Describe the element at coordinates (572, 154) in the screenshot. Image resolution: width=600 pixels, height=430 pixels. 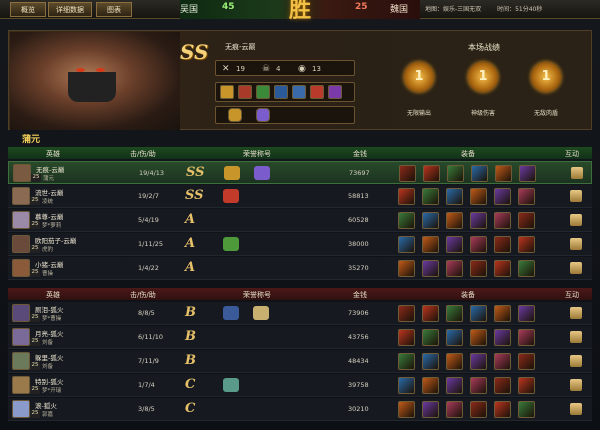
I see `col-interact: 互动` at that location.